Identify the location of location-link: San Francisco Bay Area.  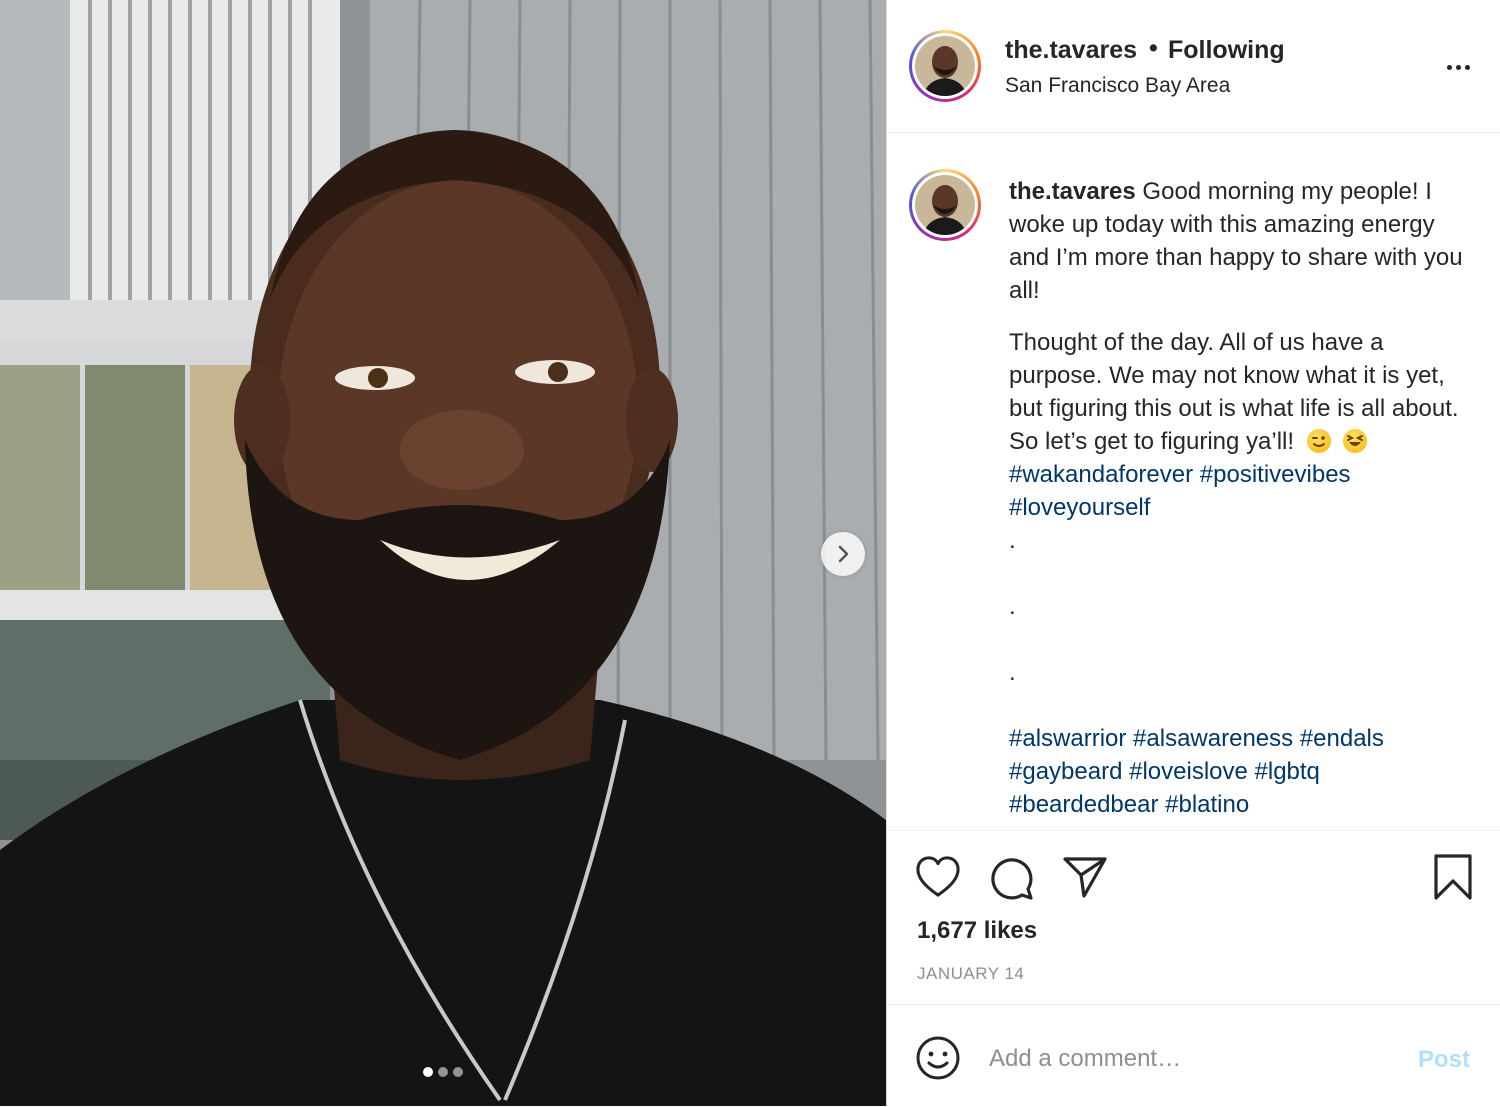
(1117, 86).